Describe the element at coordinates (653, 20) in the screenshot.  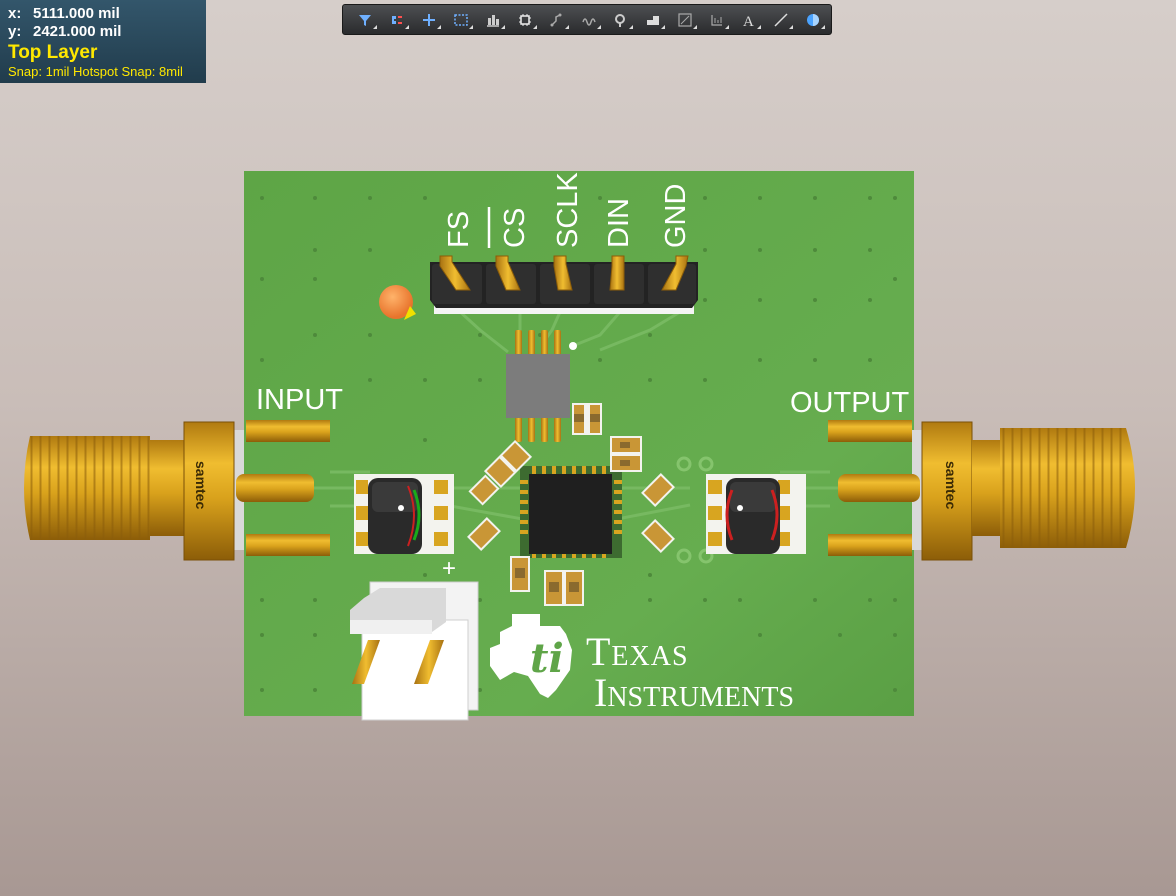
I see `place-via-icon` at that location.